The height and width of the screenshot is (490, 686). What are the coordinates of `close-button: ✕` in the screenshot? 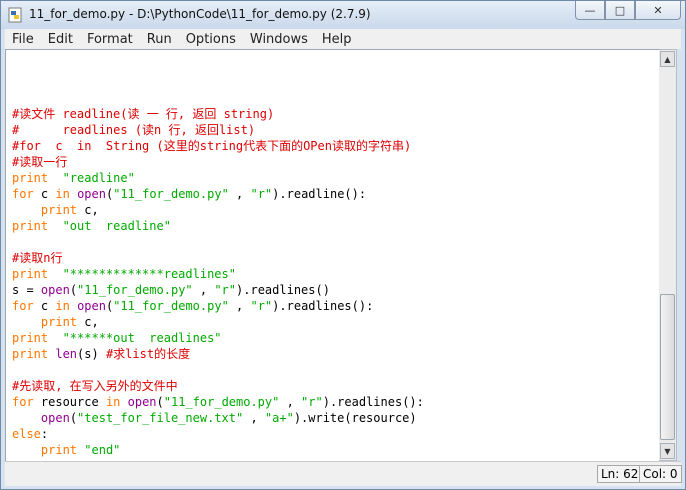 It's located at (658, 10).